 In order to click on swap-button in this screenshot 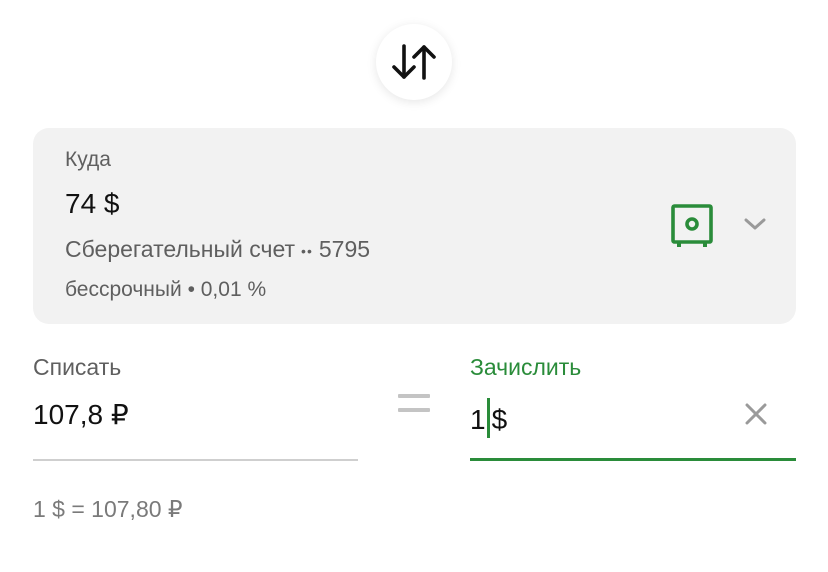, I will do `click(414, 62)`.